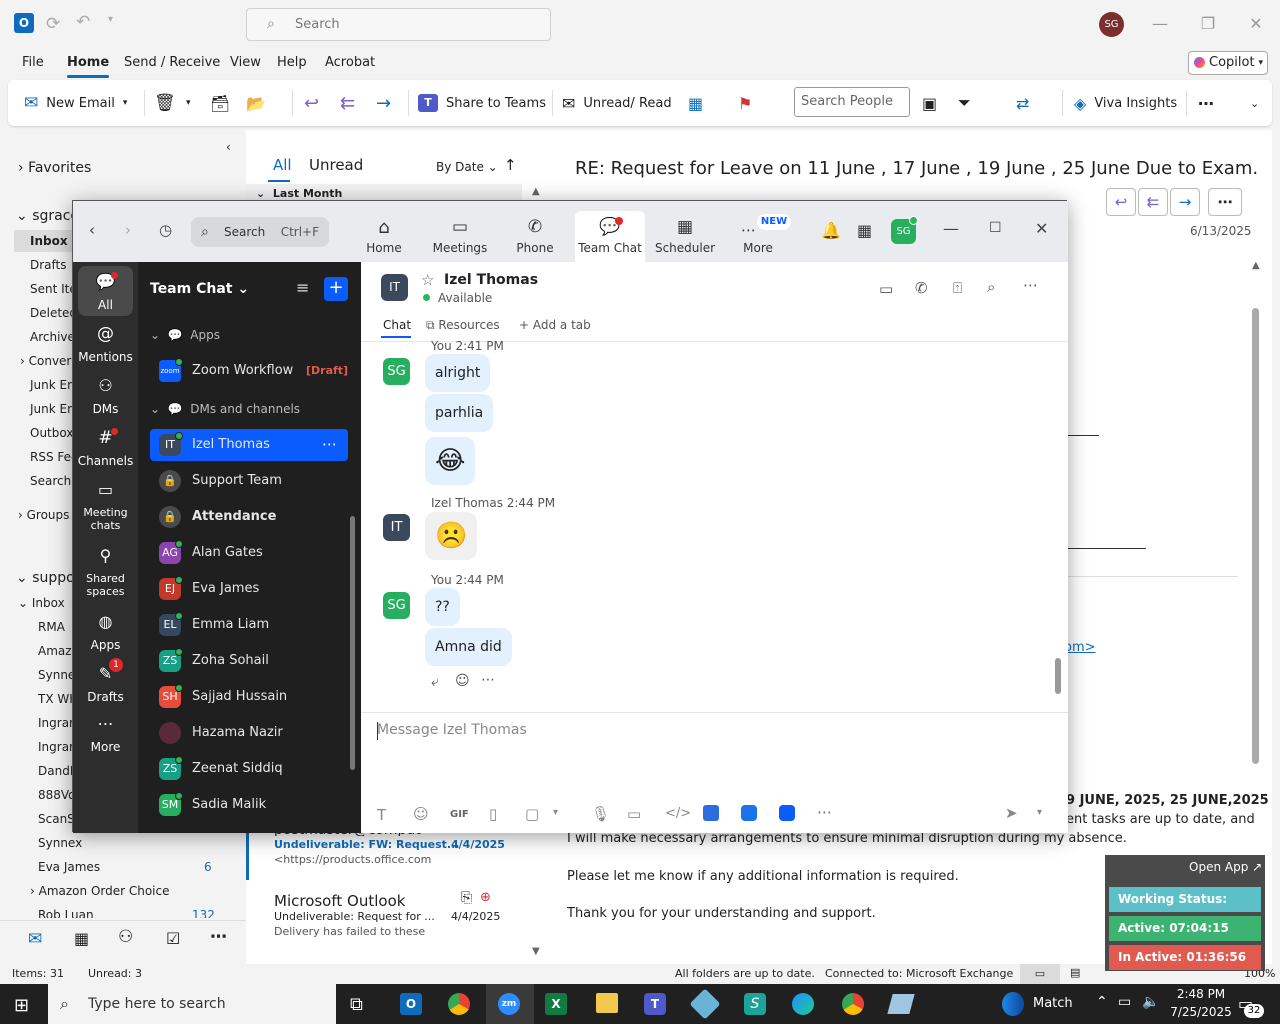 The image size is (1280, 1024). I want to click on expand-ribbon-icon: ⌄, so click(1254, 103).